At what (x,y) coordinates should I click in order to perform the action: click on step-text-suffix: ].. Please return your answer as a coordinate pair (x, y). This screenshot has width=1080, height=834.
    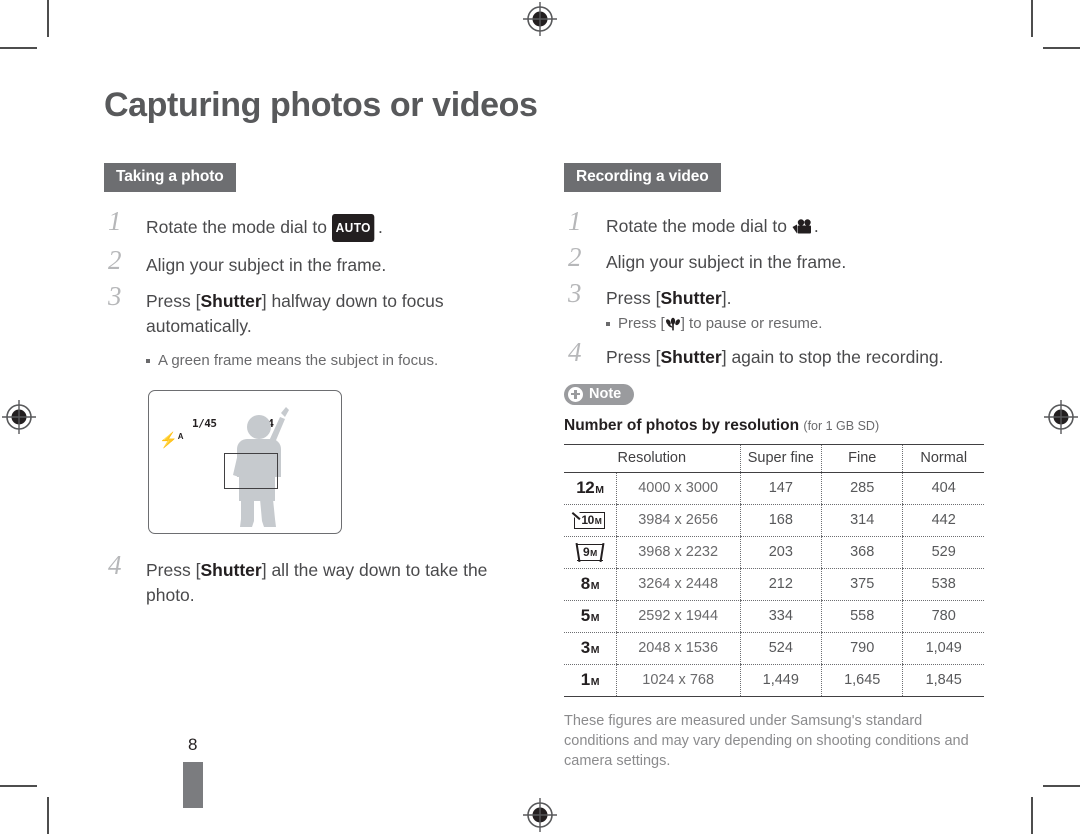
    Looking at the image, I should click on (726, 298).